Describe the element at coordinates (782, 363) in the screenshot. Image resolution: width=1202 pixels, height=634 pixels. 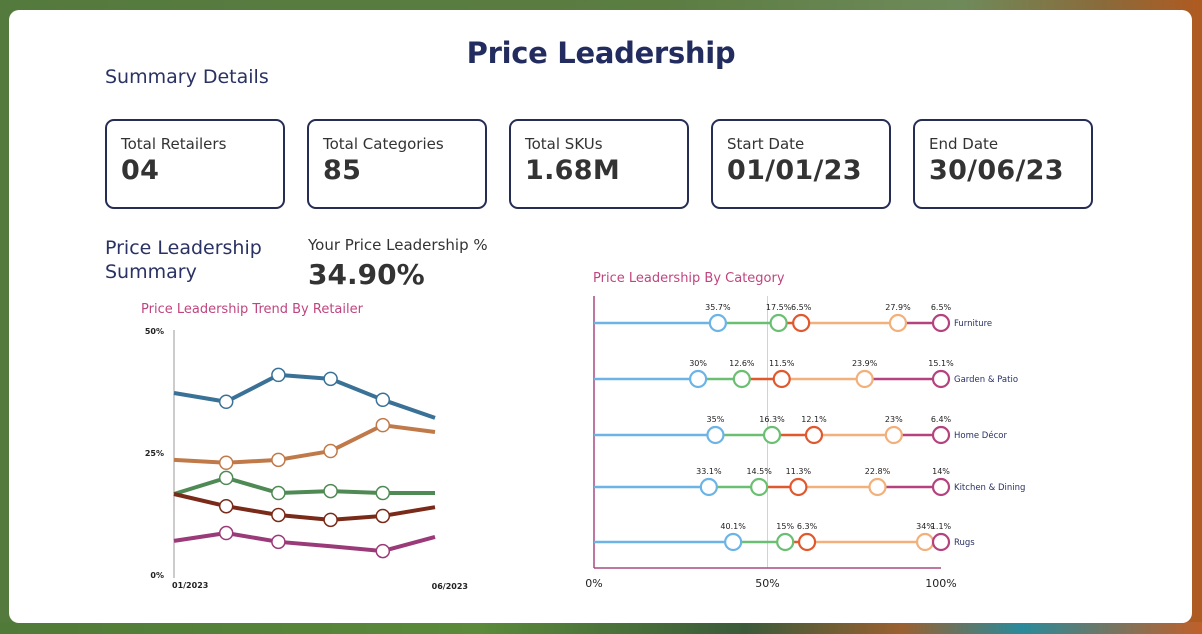
I see `data-label: 11.5%` at that location.